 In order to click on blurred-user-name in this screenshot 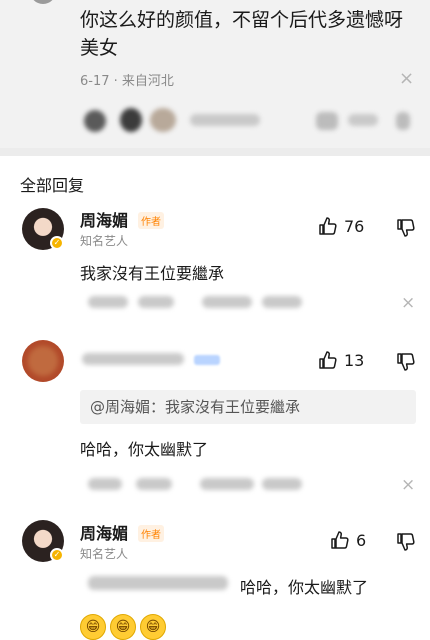, I will do `click(133, 359)`.